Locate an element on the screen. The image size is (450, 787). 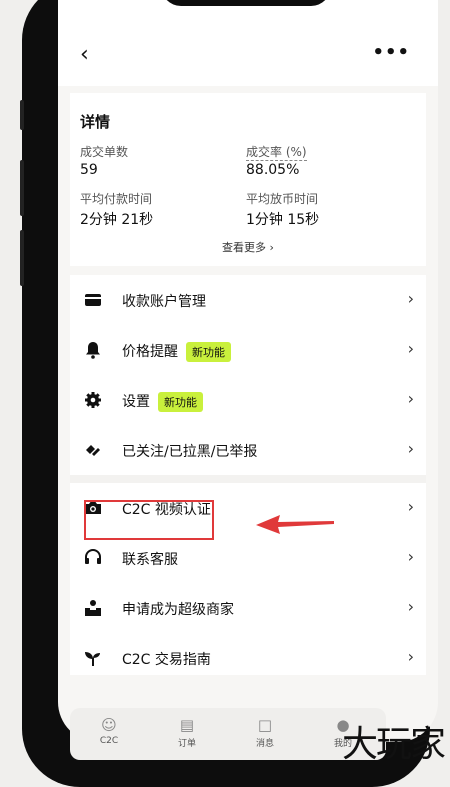
annotation-arrow-icon is located at coordinates (295, 524).